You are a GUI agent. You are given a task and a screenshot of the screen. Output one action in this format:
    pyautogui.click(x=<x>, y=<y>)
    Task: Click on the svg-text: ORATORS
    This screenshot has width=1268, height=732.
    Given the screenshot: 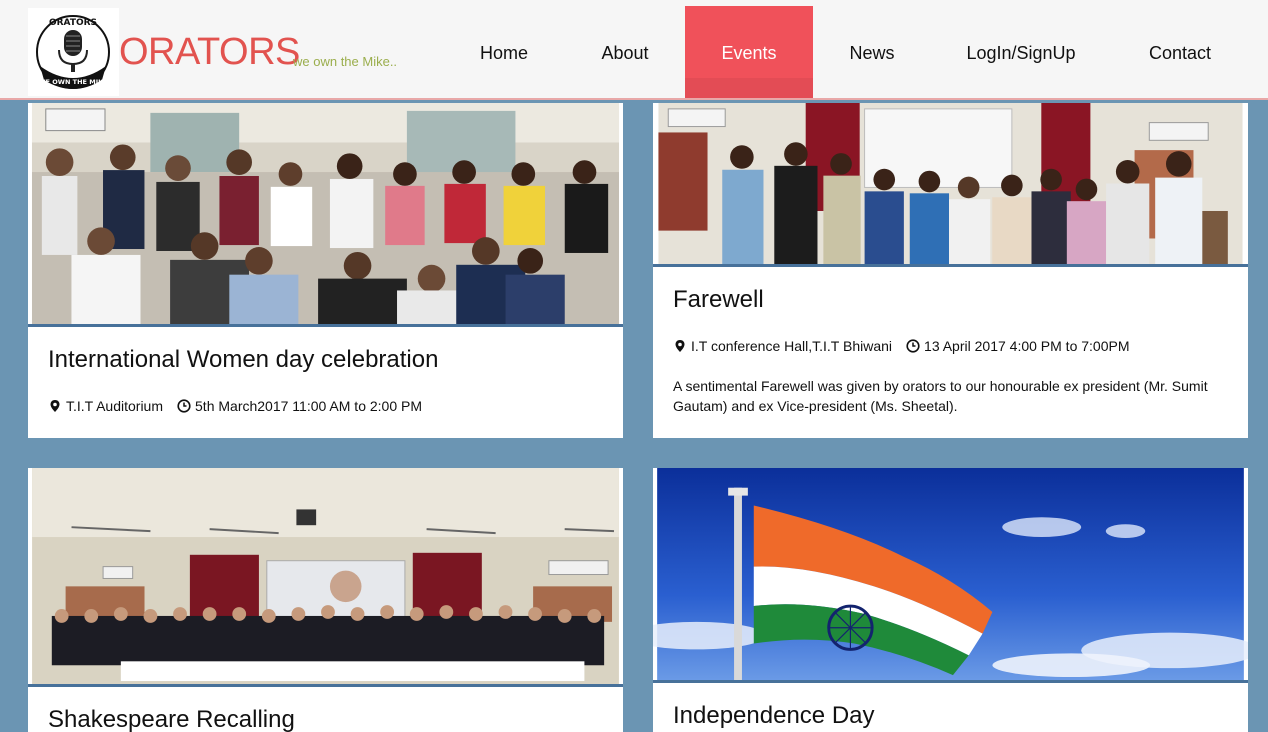 What is the action you would take?
    pyautogui.click(x=73, y=23)
    